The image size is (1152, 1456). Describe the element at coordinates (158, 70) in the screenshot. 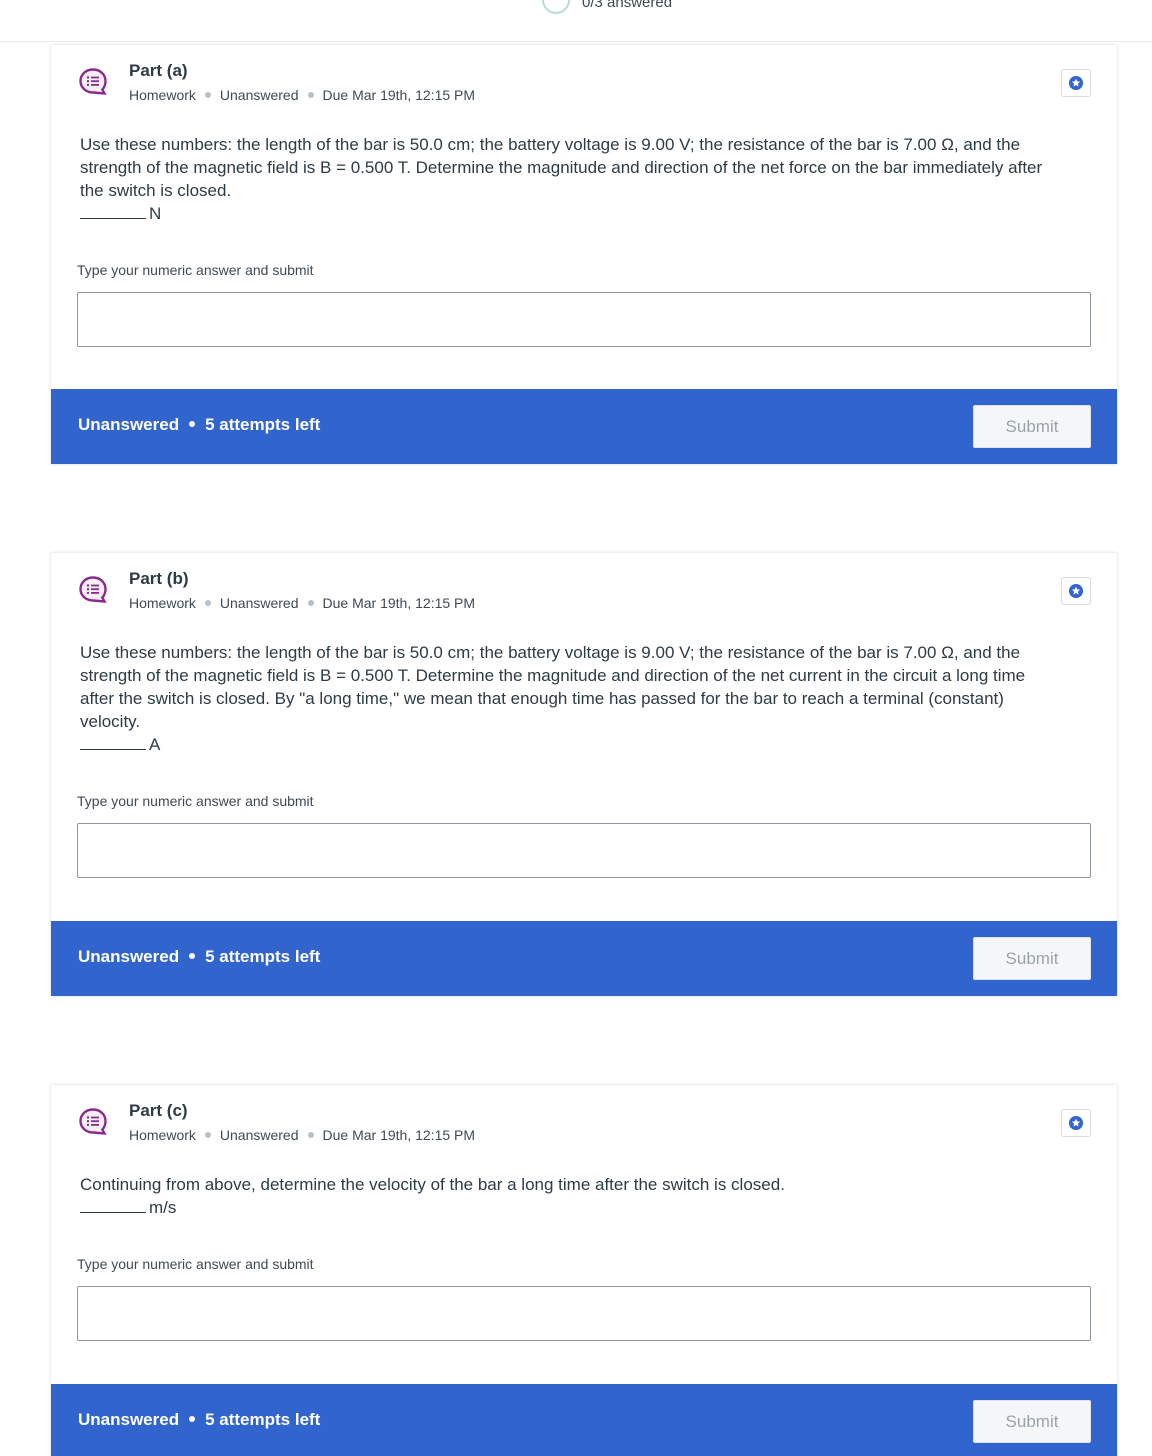

I see `part-title: Part (a)` at that location.